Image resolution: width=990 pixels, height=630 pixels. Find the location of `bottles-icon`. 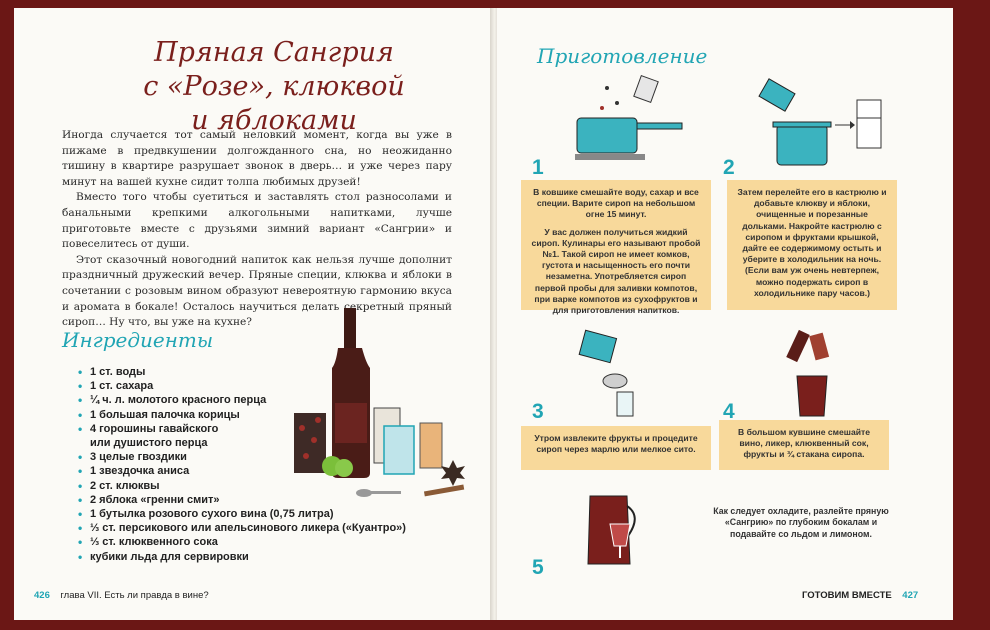

bottles-icon is located at coordinates (808, 346).